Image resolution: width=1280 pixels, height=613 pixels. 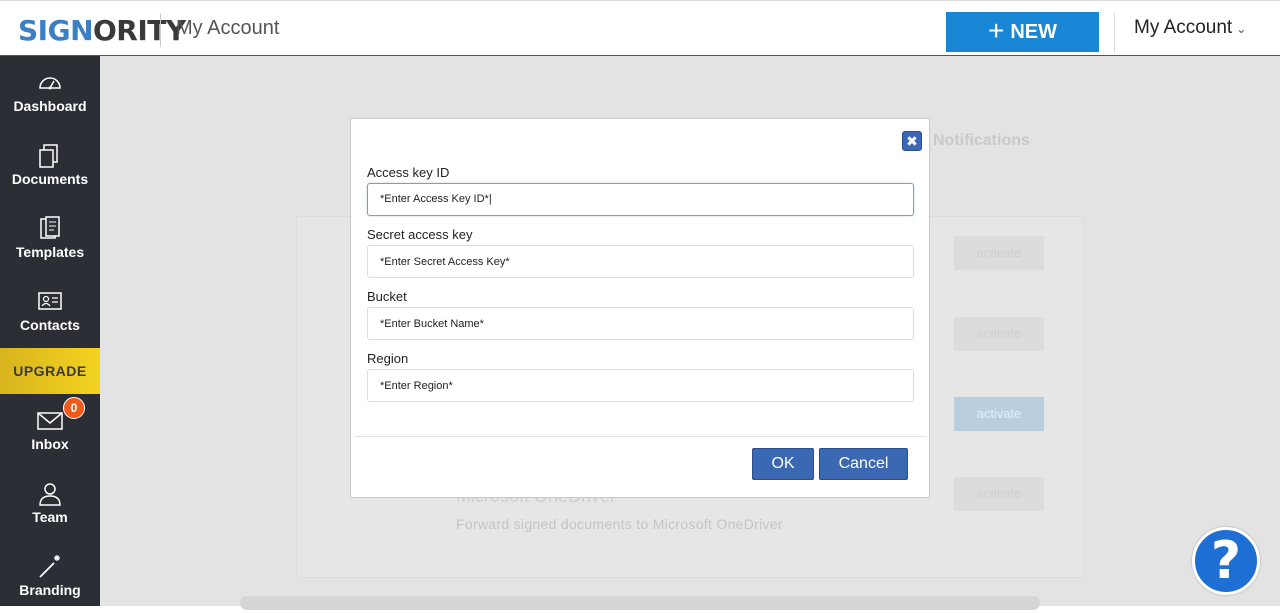 I want to click on access-key-id-label: Access key ID, so click(x=408, y=172).